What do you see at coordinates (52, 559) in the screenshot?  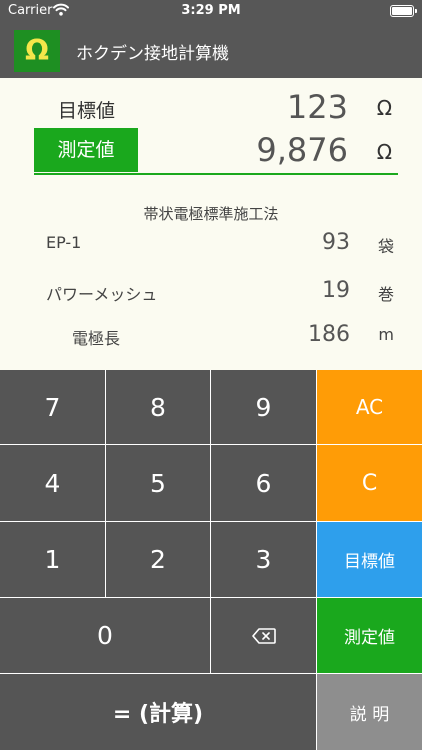 I see `key-1: 1` at bounding box center [52, 559].